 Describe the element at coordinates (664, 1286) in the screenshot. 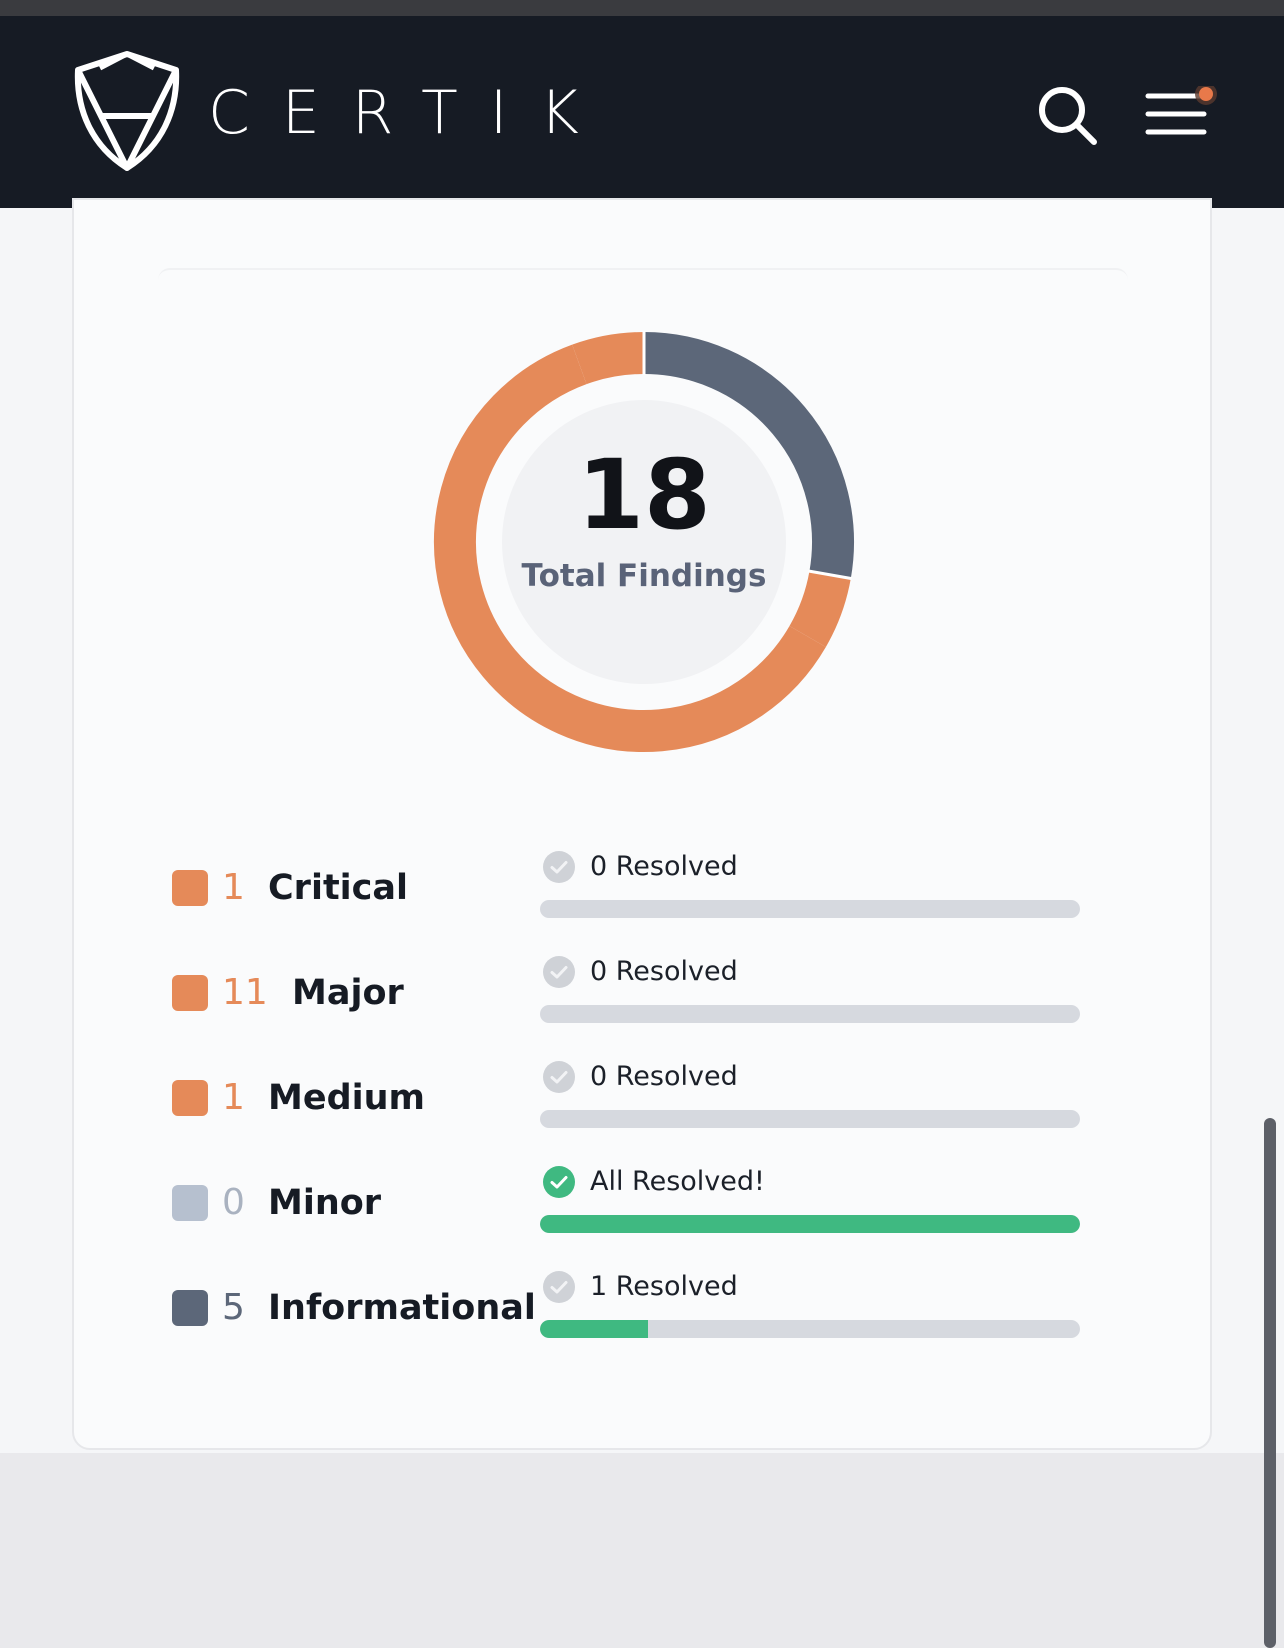

I see `resolved-status: 1 Resolved` at that location.